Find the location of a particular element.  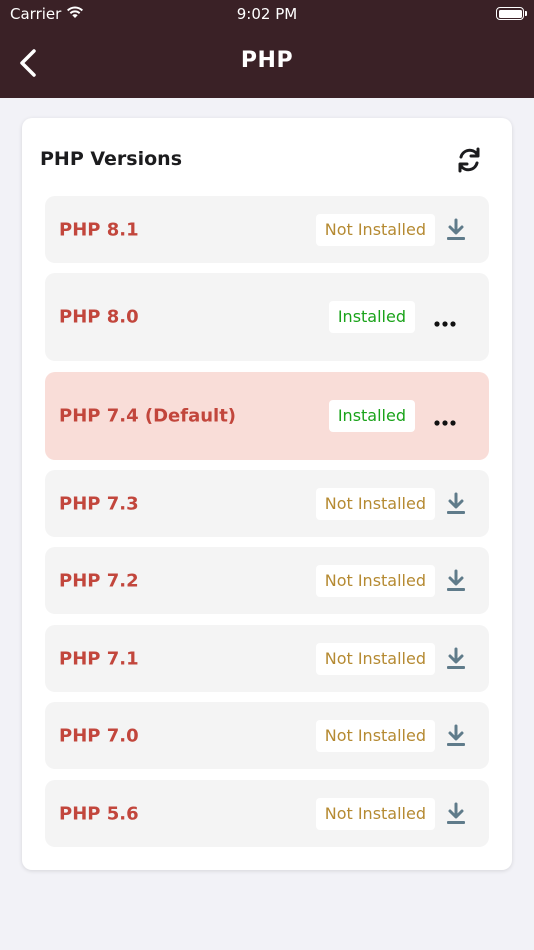

version-label: PHP 7.0 is located at coordinates (99, 735).